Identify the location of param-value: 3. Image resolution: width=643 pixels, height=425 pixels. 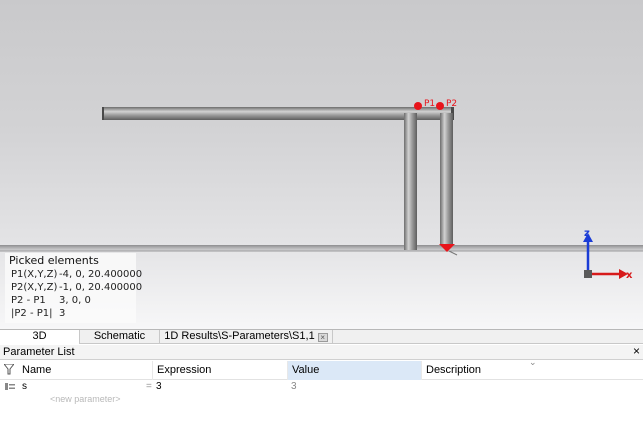
(294, 386).